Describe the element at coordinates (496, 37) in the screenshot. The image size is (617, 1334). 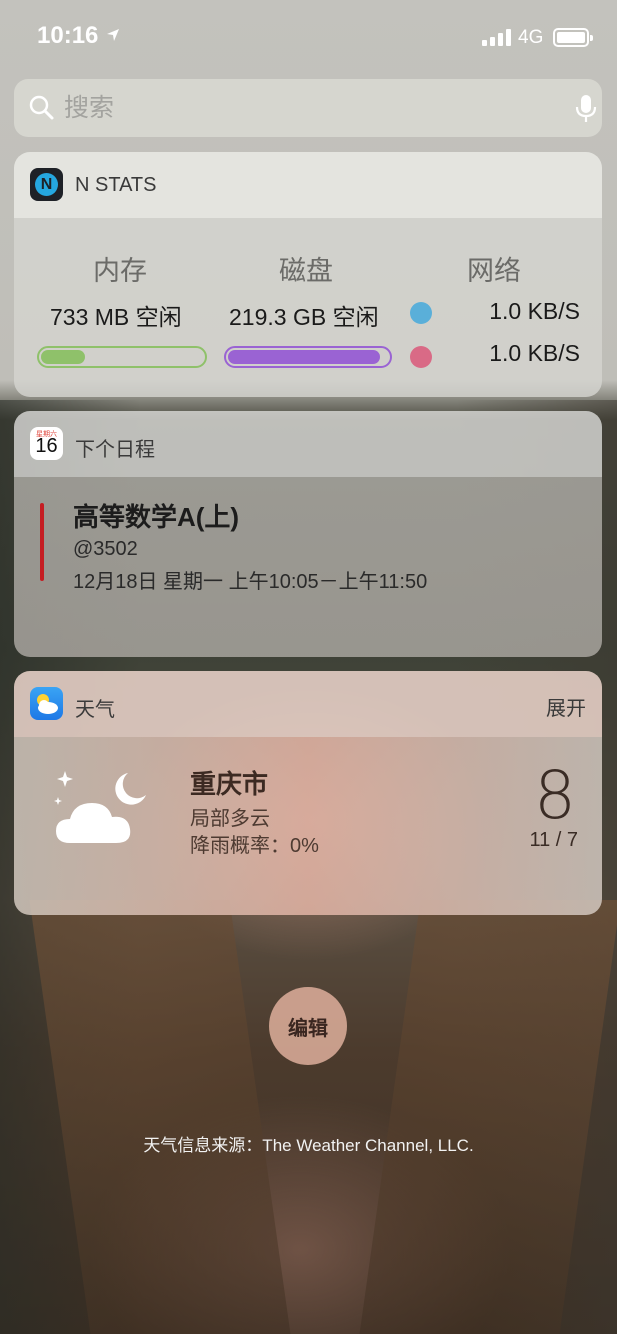
I see `cellular-signal-icon` at that location.